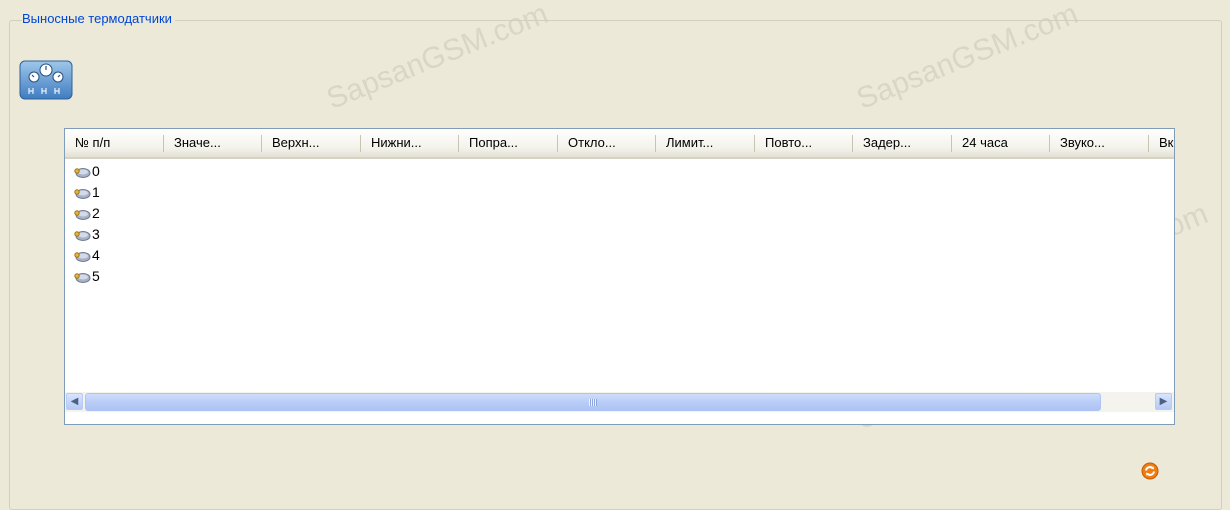 The width and height of the screenshot is (1230, 510). I want to click on row-number: 1, so click(96, 192).